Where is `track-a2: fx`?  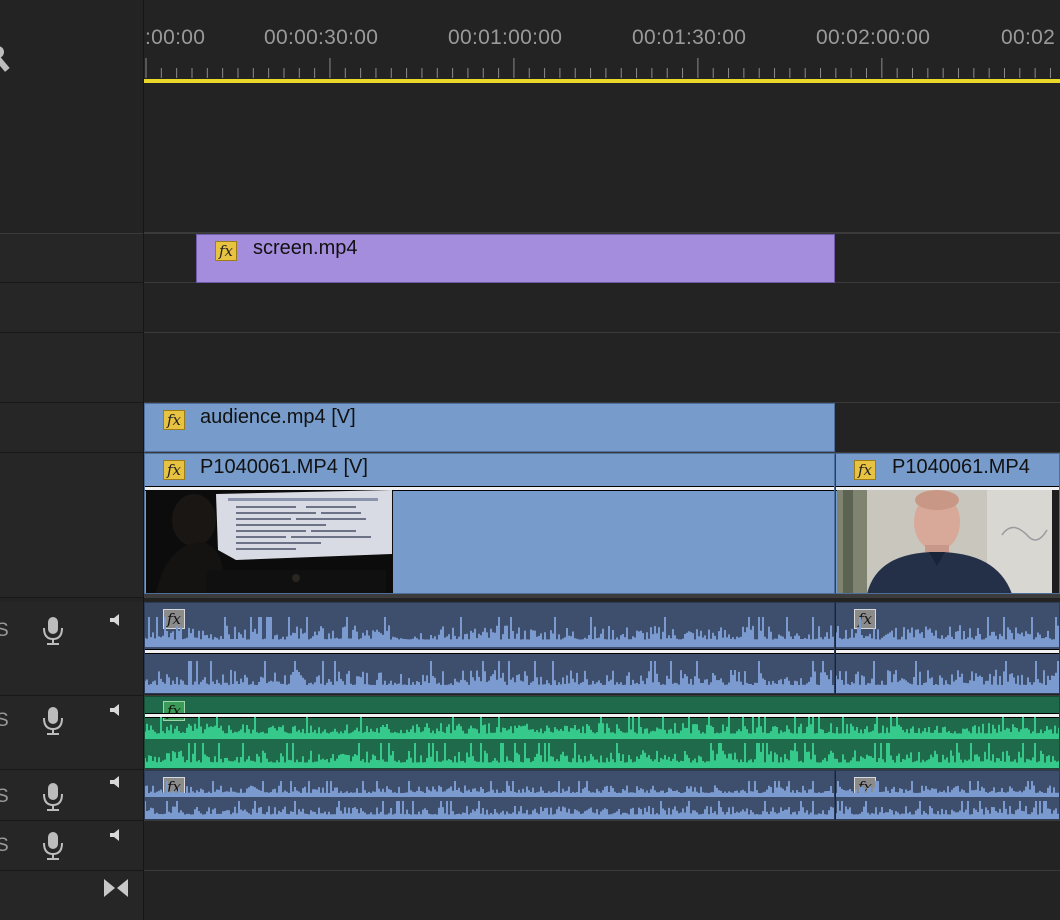 track-a2: fx is located at coordinates (602, 733).